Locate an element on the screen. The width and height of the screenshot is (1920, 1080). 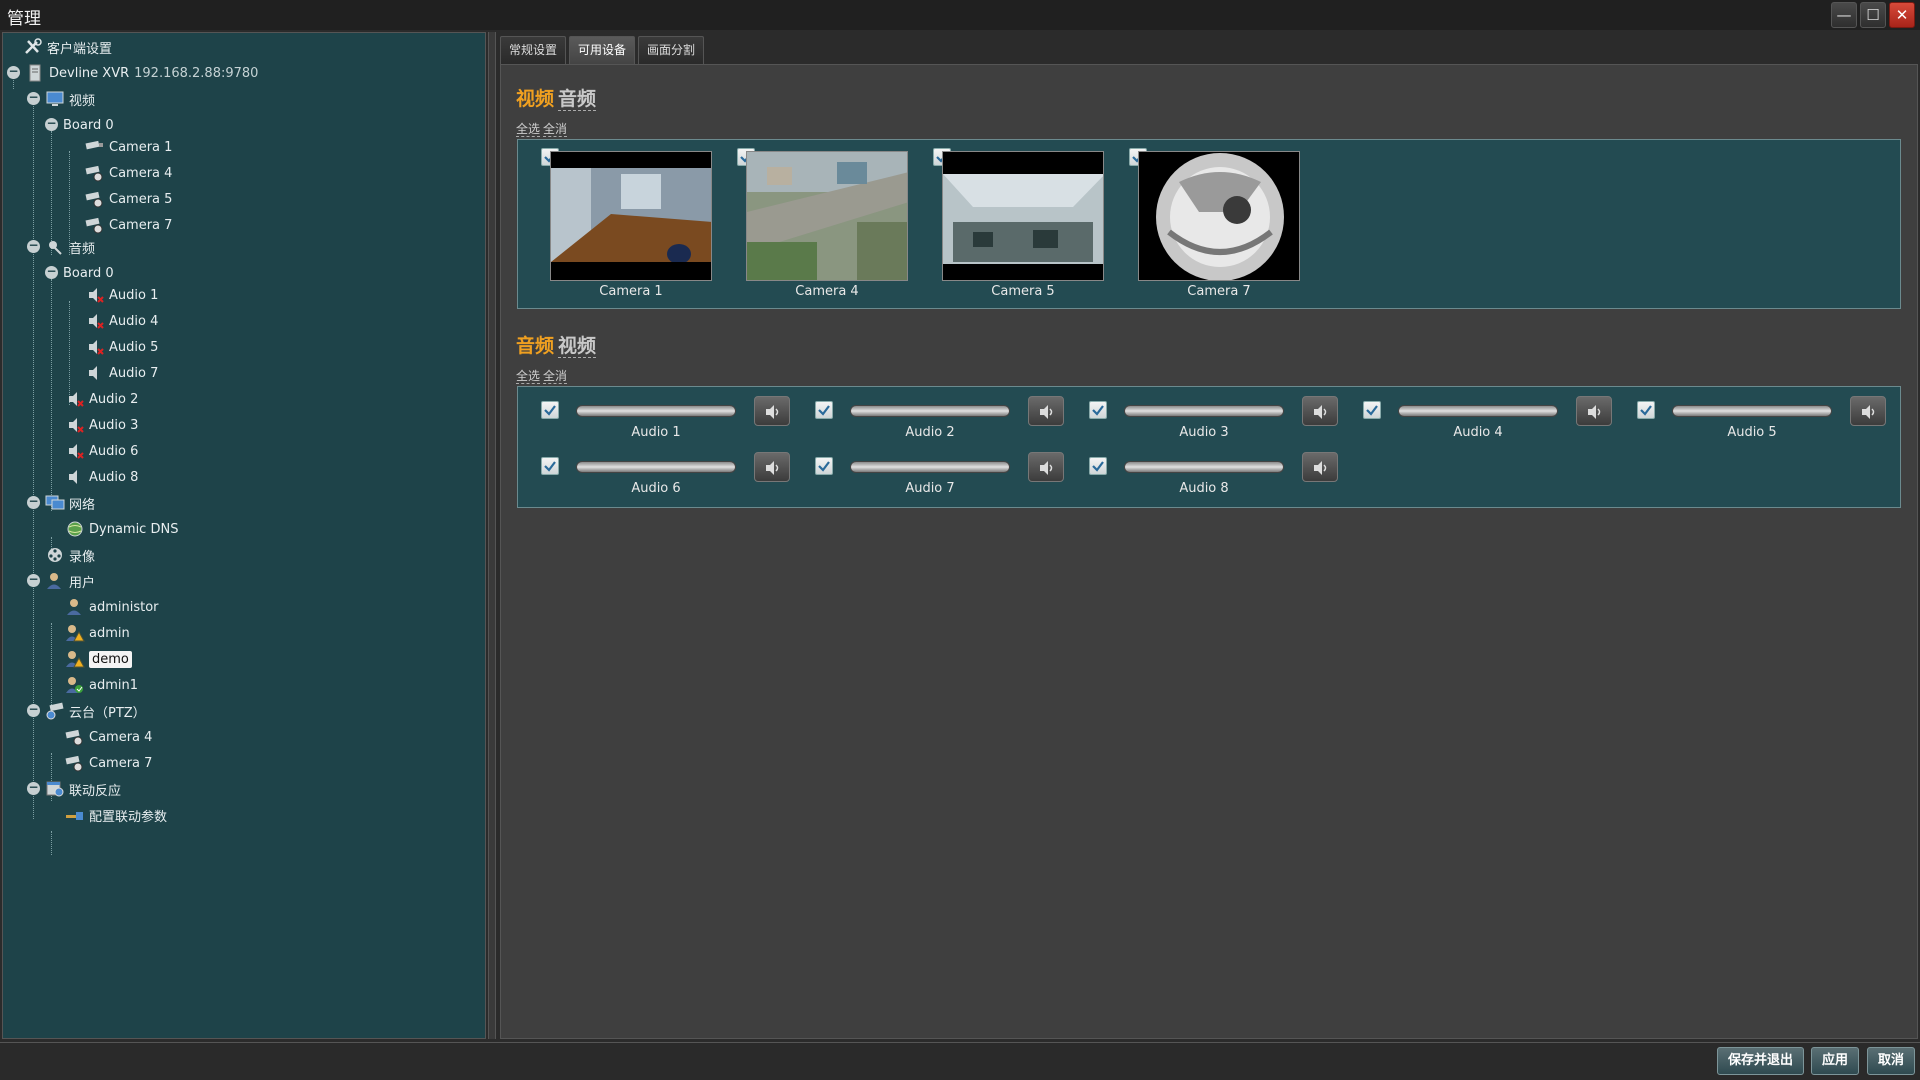
audio-3-volume-slider is located at coordinates (1204, 411).